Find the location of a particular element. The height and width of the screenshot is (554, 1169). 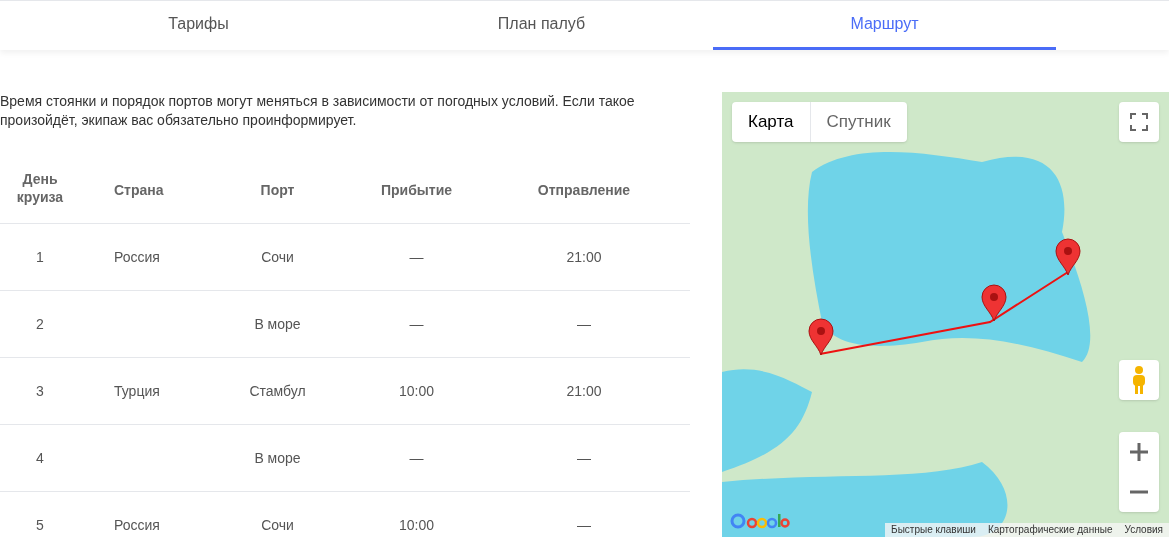

table-cell: 3 is located at coordinates (40, 391).